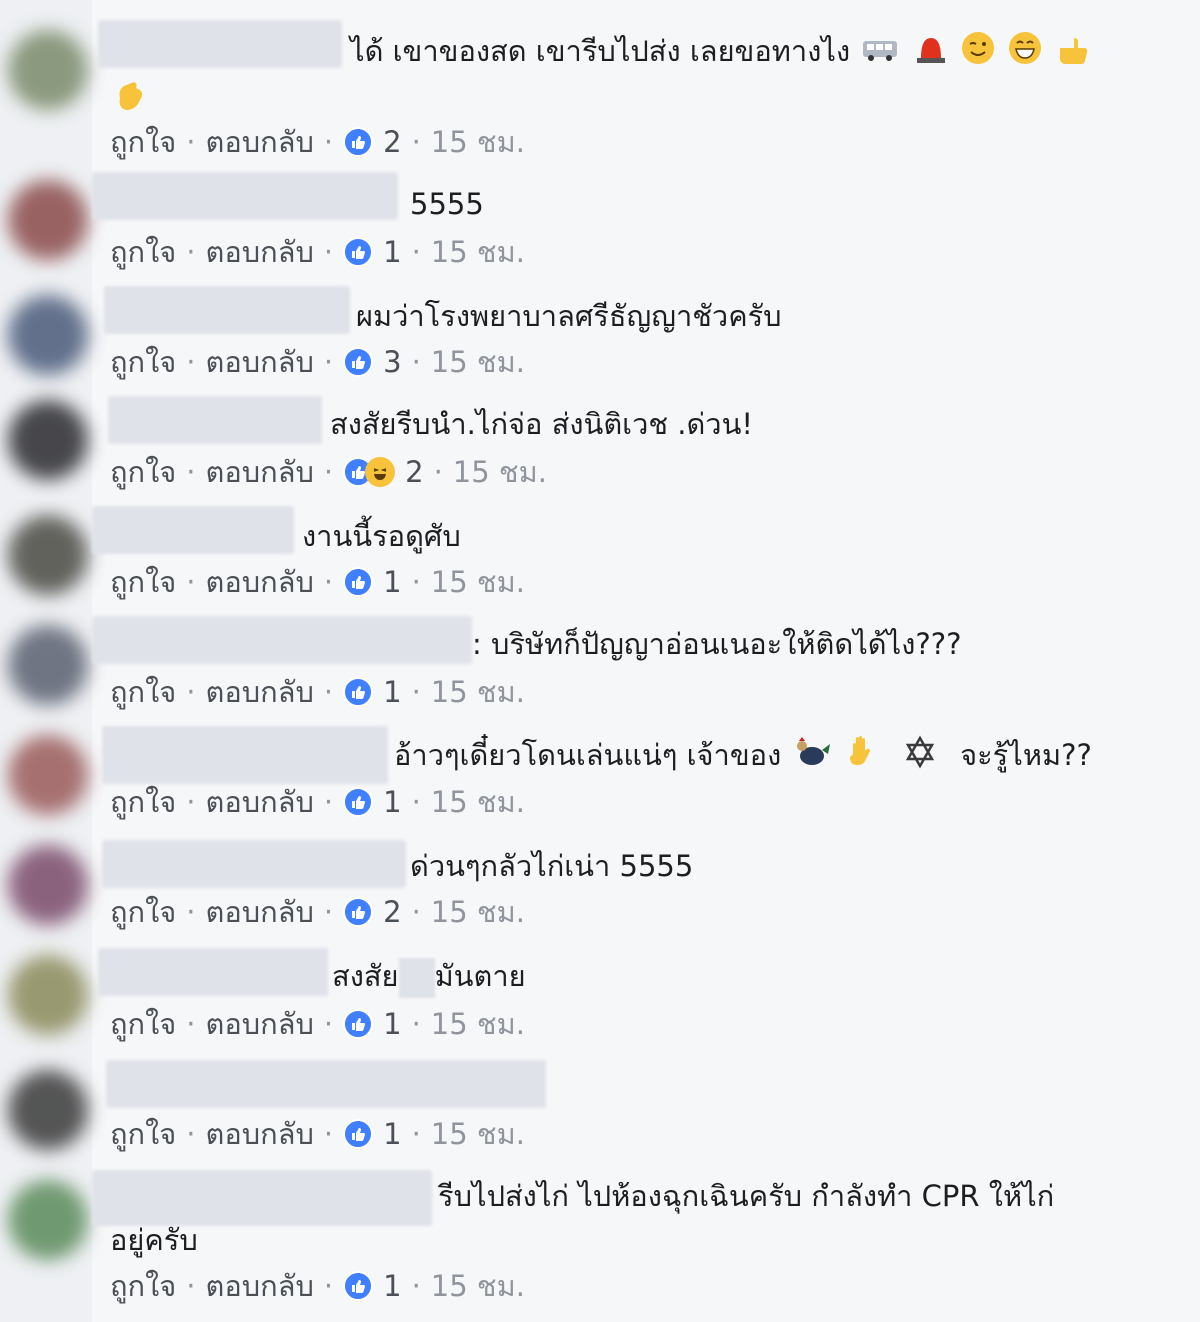 Image resolution: width=1200 pixels, height=1322 pixels. I want to click on comment-body: : บริษัทก็ปัญญาอ่อนเนอะให้ติดได้ไง???, so click(717, 644).